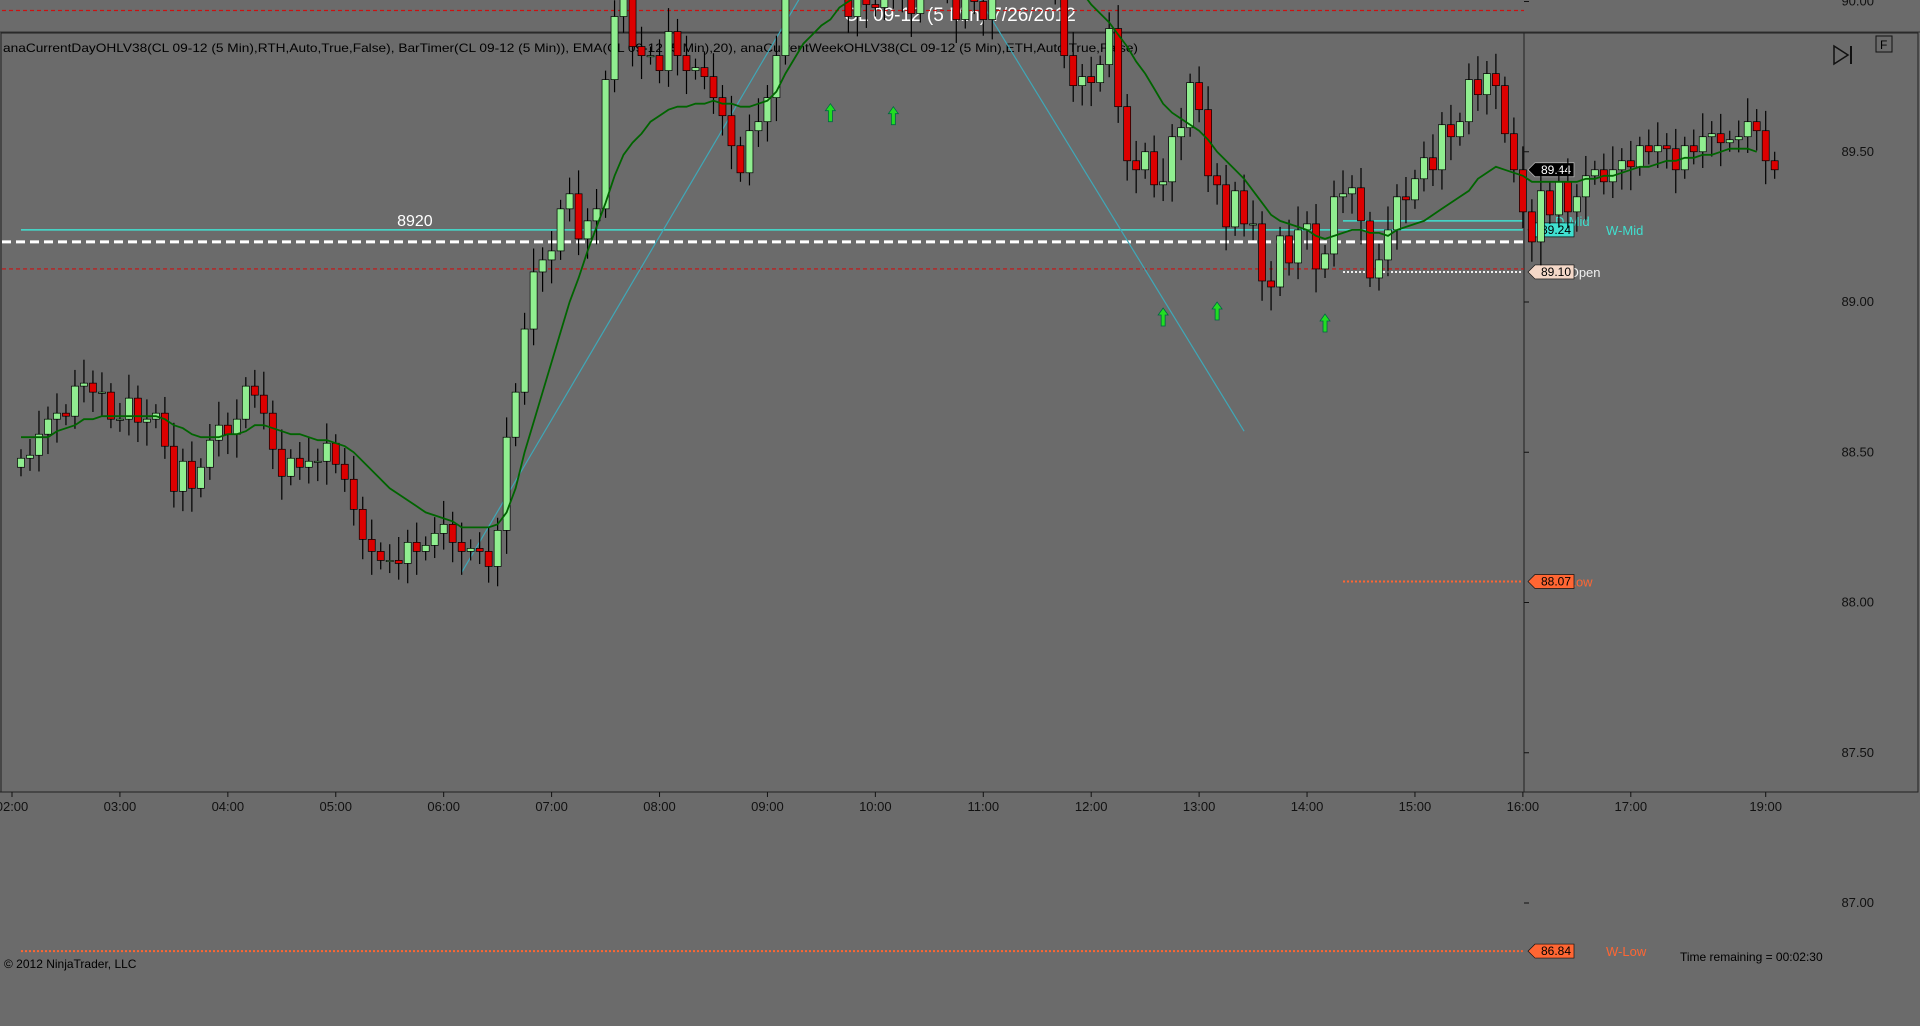 This screenshot has width=1920, height=1026. What do you see at coordinates (1415, 806) in the screenshot?
I see `x-tick-label: 15:00` at bounding box center [1415, 806].